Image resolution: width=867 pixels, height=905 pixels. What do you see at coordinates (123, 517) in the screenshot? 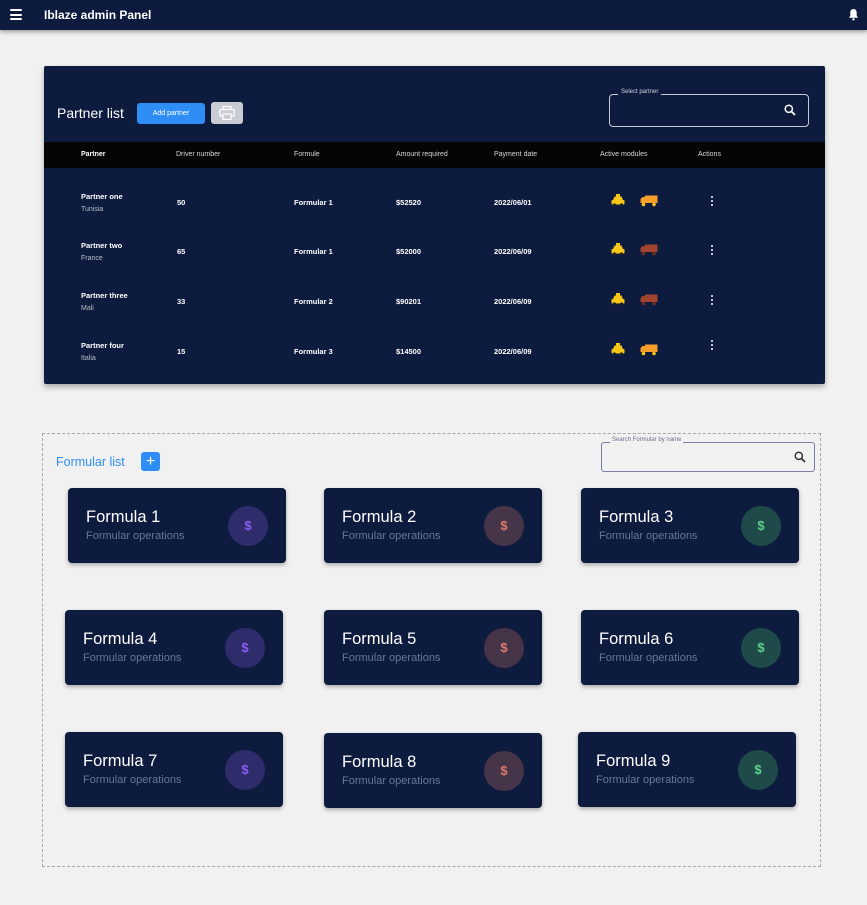
I see `formula-card-title: Formula 1` at bounding box center [123, 517].